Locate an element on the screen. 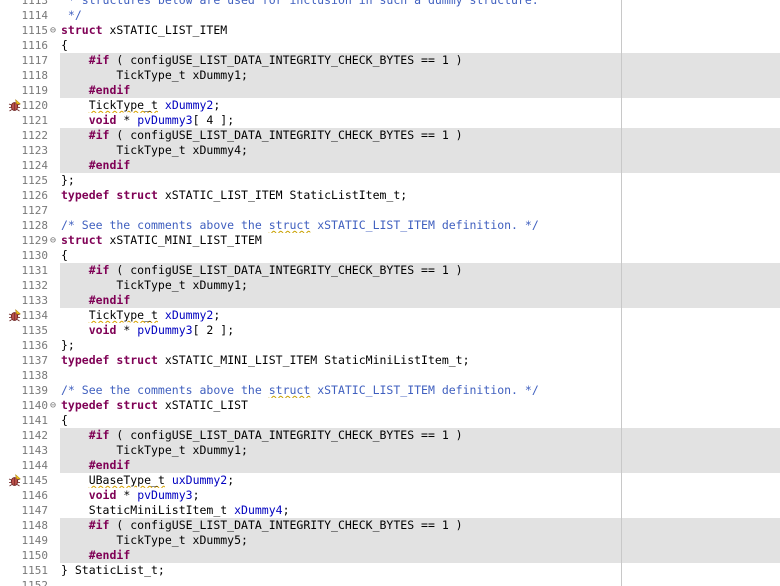 Image resolution: width=780 pixels, height=586 pixels. line-gutter: 1124 is located at coordinates (30, 165).